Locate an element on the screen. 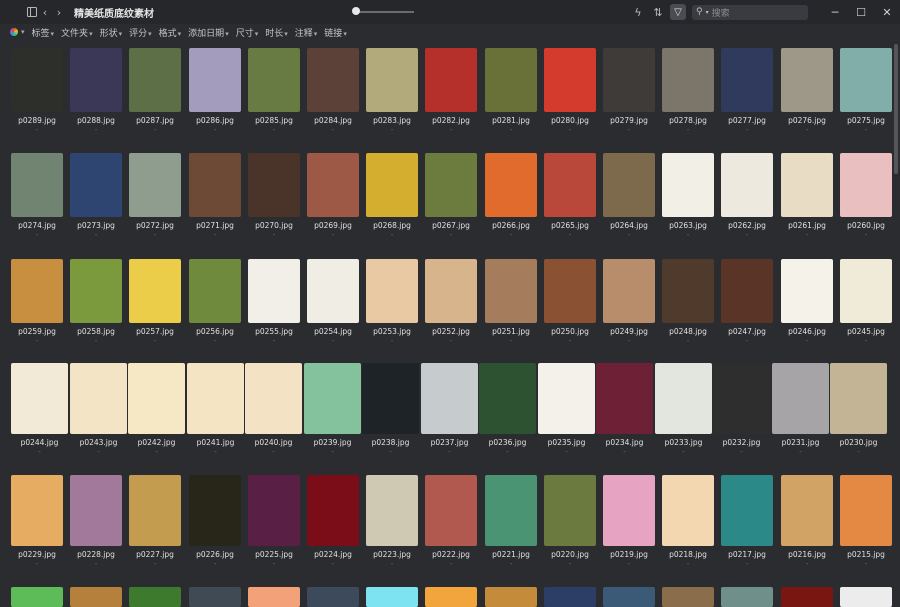 The height and width of the screenshot is (607, 900). thumbnail-p0289 is located at coordinates (37, 80).